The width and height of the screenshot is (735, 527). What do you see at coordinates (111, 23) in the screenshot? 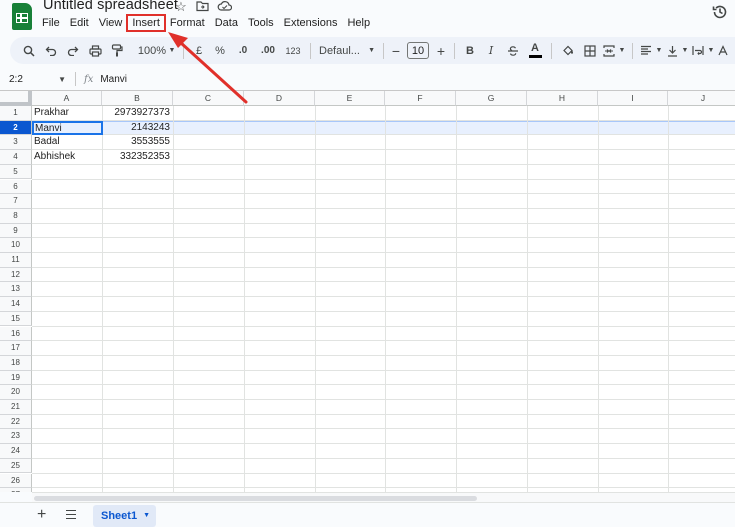
I see `menu-view: View` at bounding box center [111, 23].